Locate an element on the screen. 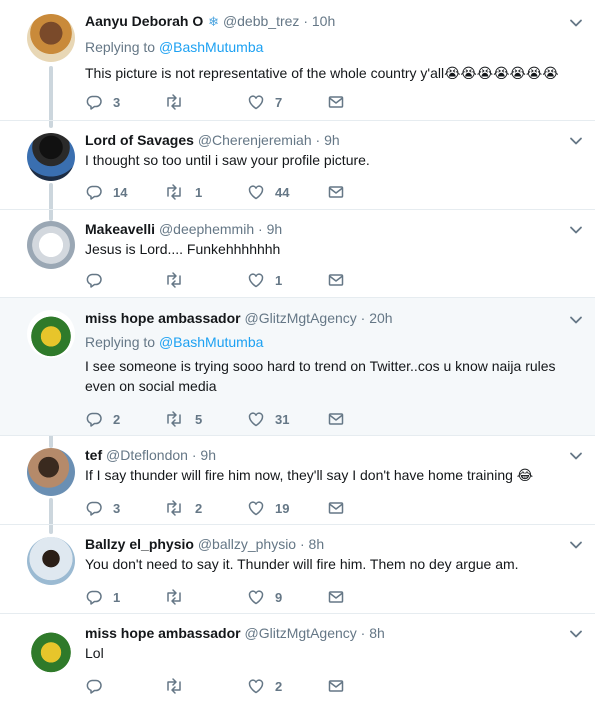 The height and width of the screenshot is (705, 595). reply-button: 14 is located at coordinates (106, 192).